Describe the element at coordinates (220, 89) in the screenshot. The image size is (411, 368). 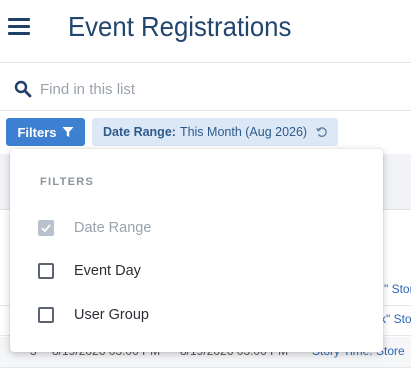
I see `search-input` at that location.